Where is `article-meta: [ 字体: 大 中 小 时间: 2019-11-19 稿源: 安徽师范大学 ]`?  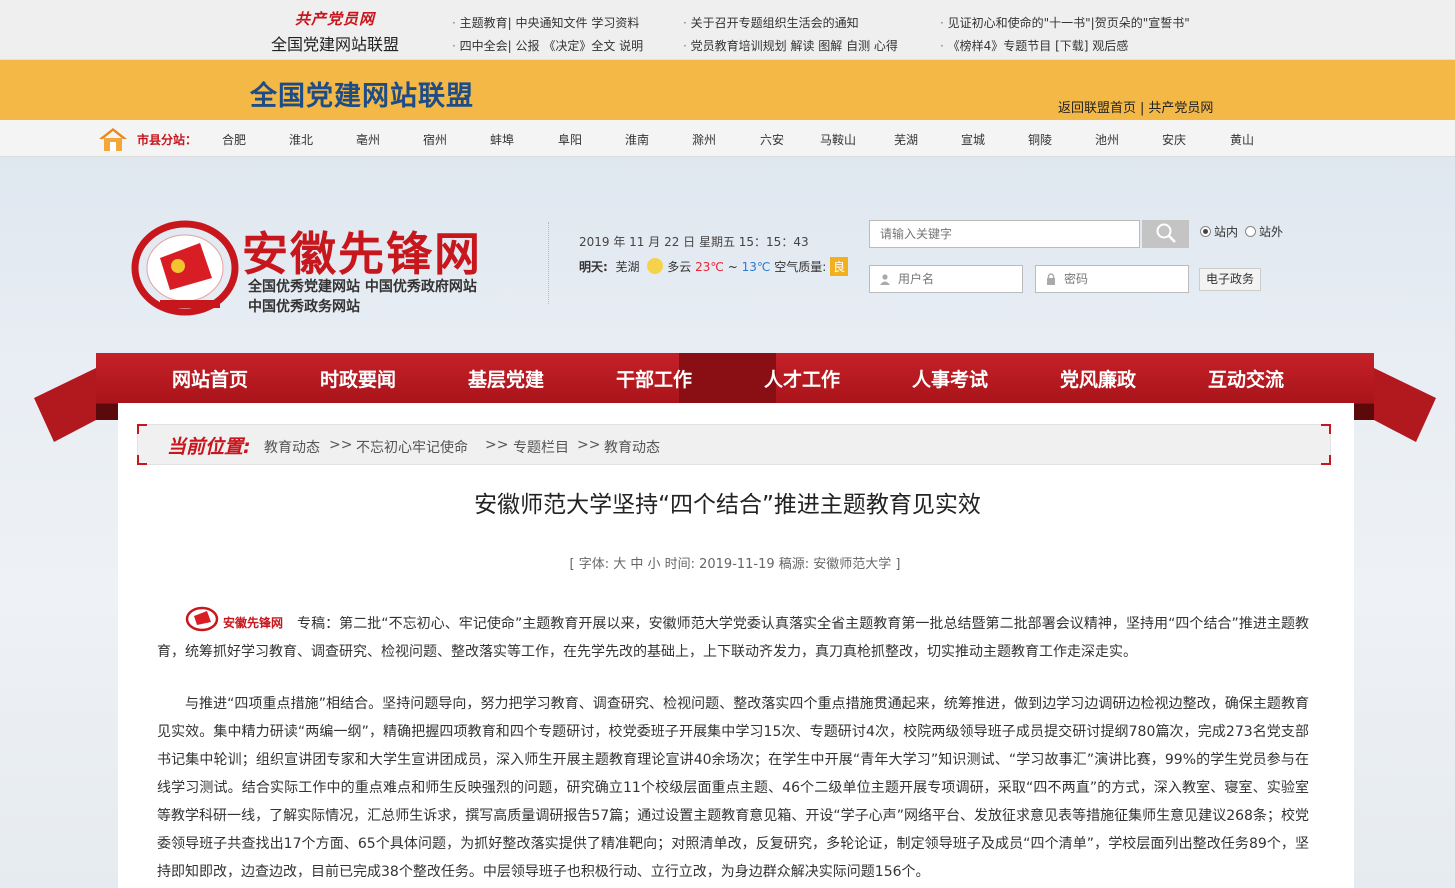
article-meta: [ 字体: 大 中 小 时间: 2019-11-19 稿源: 安徽师范大学 ] is located at coordinates (735, 564).